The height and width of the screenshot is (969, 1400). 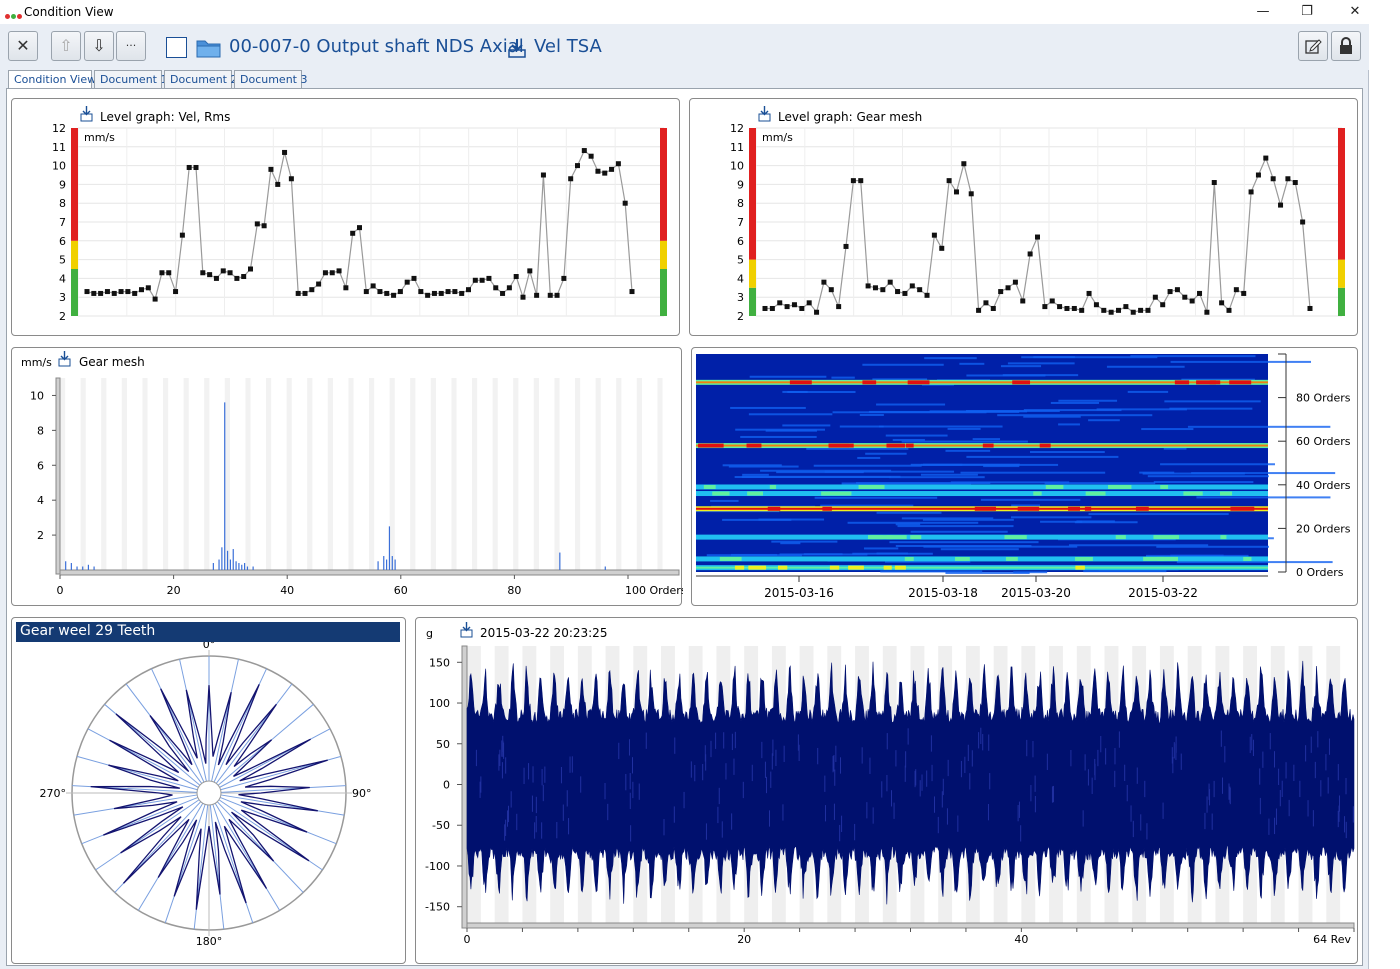 I want to click on waveform-ytick: -100, so click(x=437, y=866).